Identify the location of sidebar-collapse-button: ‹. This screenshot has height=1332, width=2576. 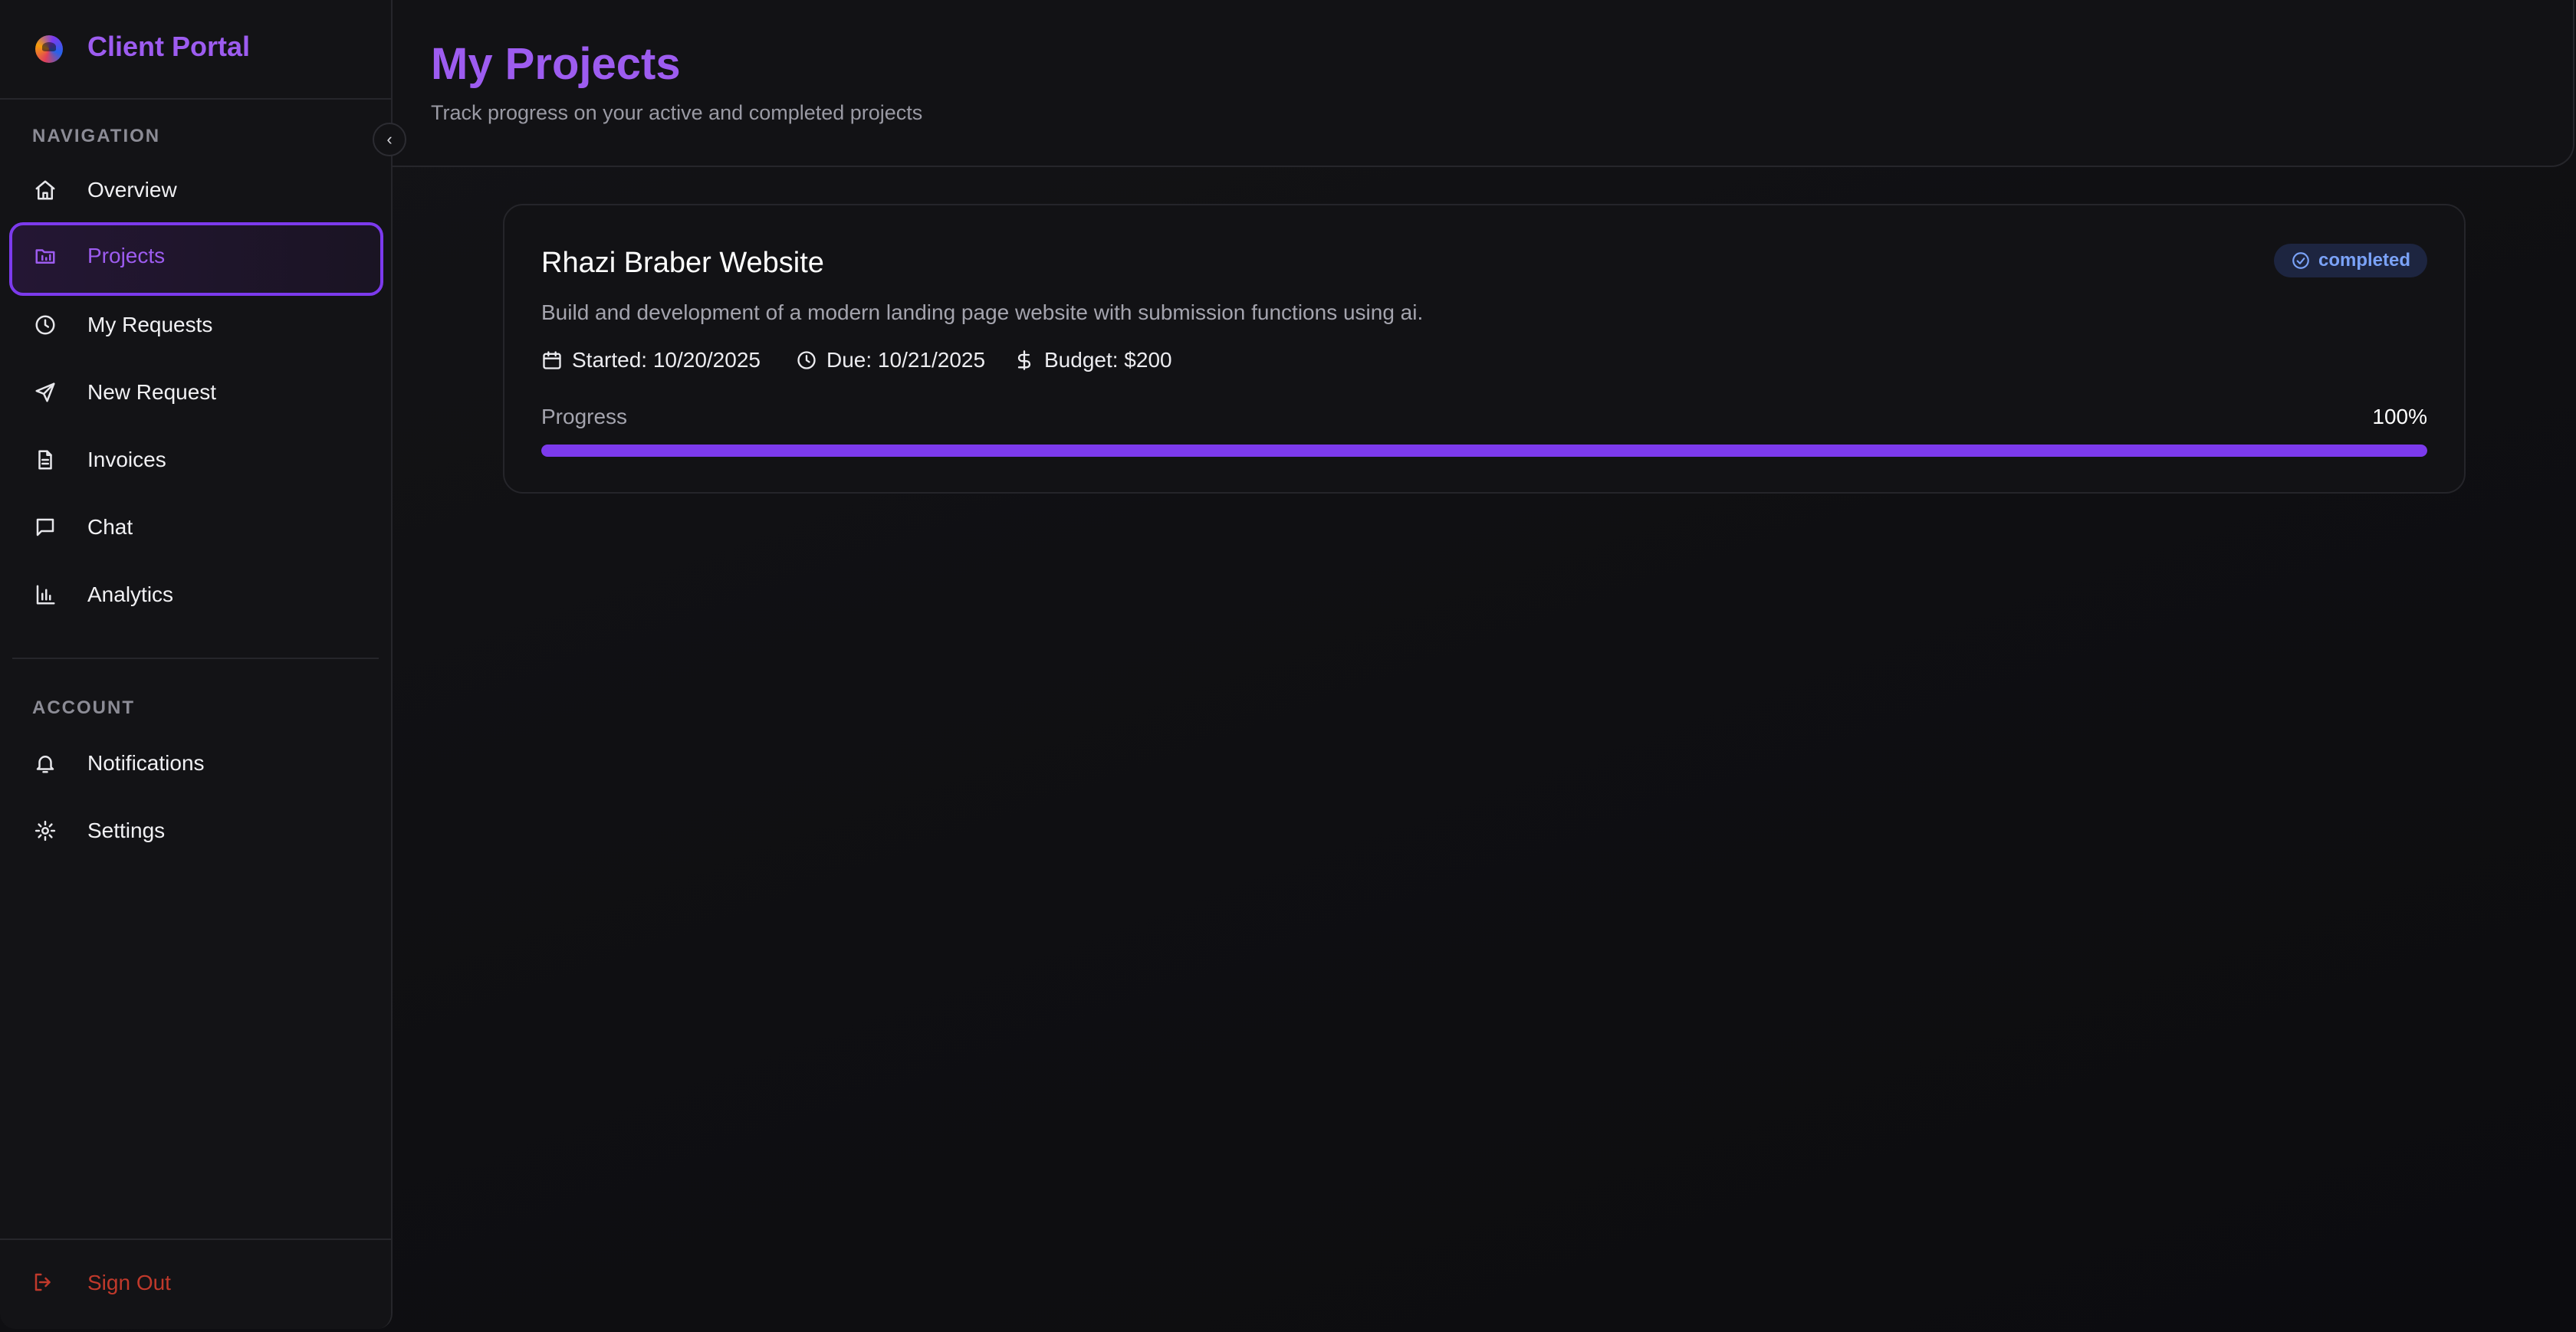
(389, 139).